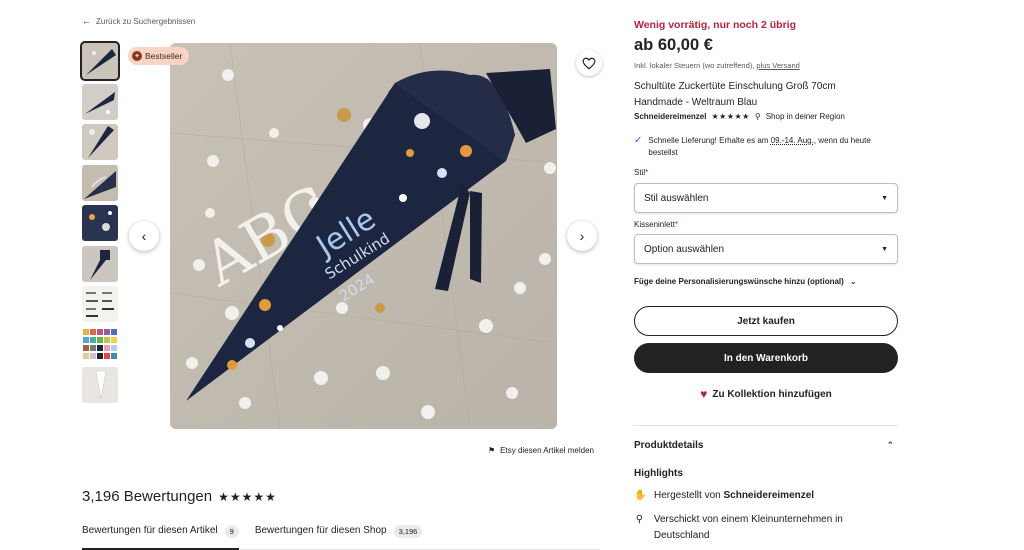  What do you see at coordinates (673, 45) in the screenshot?
I see `price: ab 60,00 €` at bounding box center [673, 45].